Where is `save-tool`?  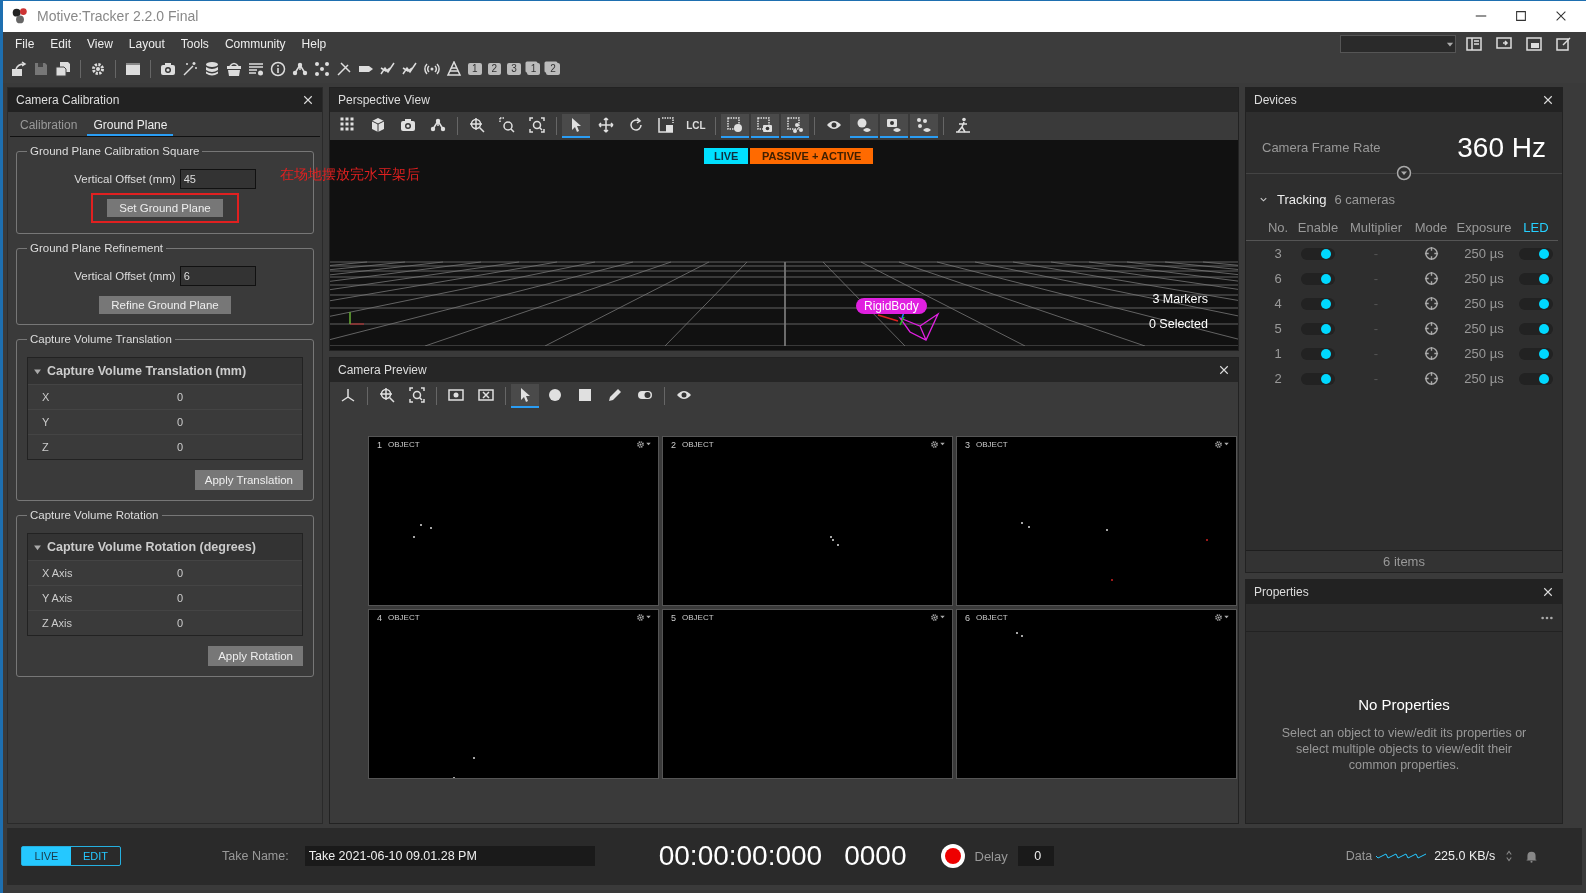
save-tool is located at coordinates (41, 69).